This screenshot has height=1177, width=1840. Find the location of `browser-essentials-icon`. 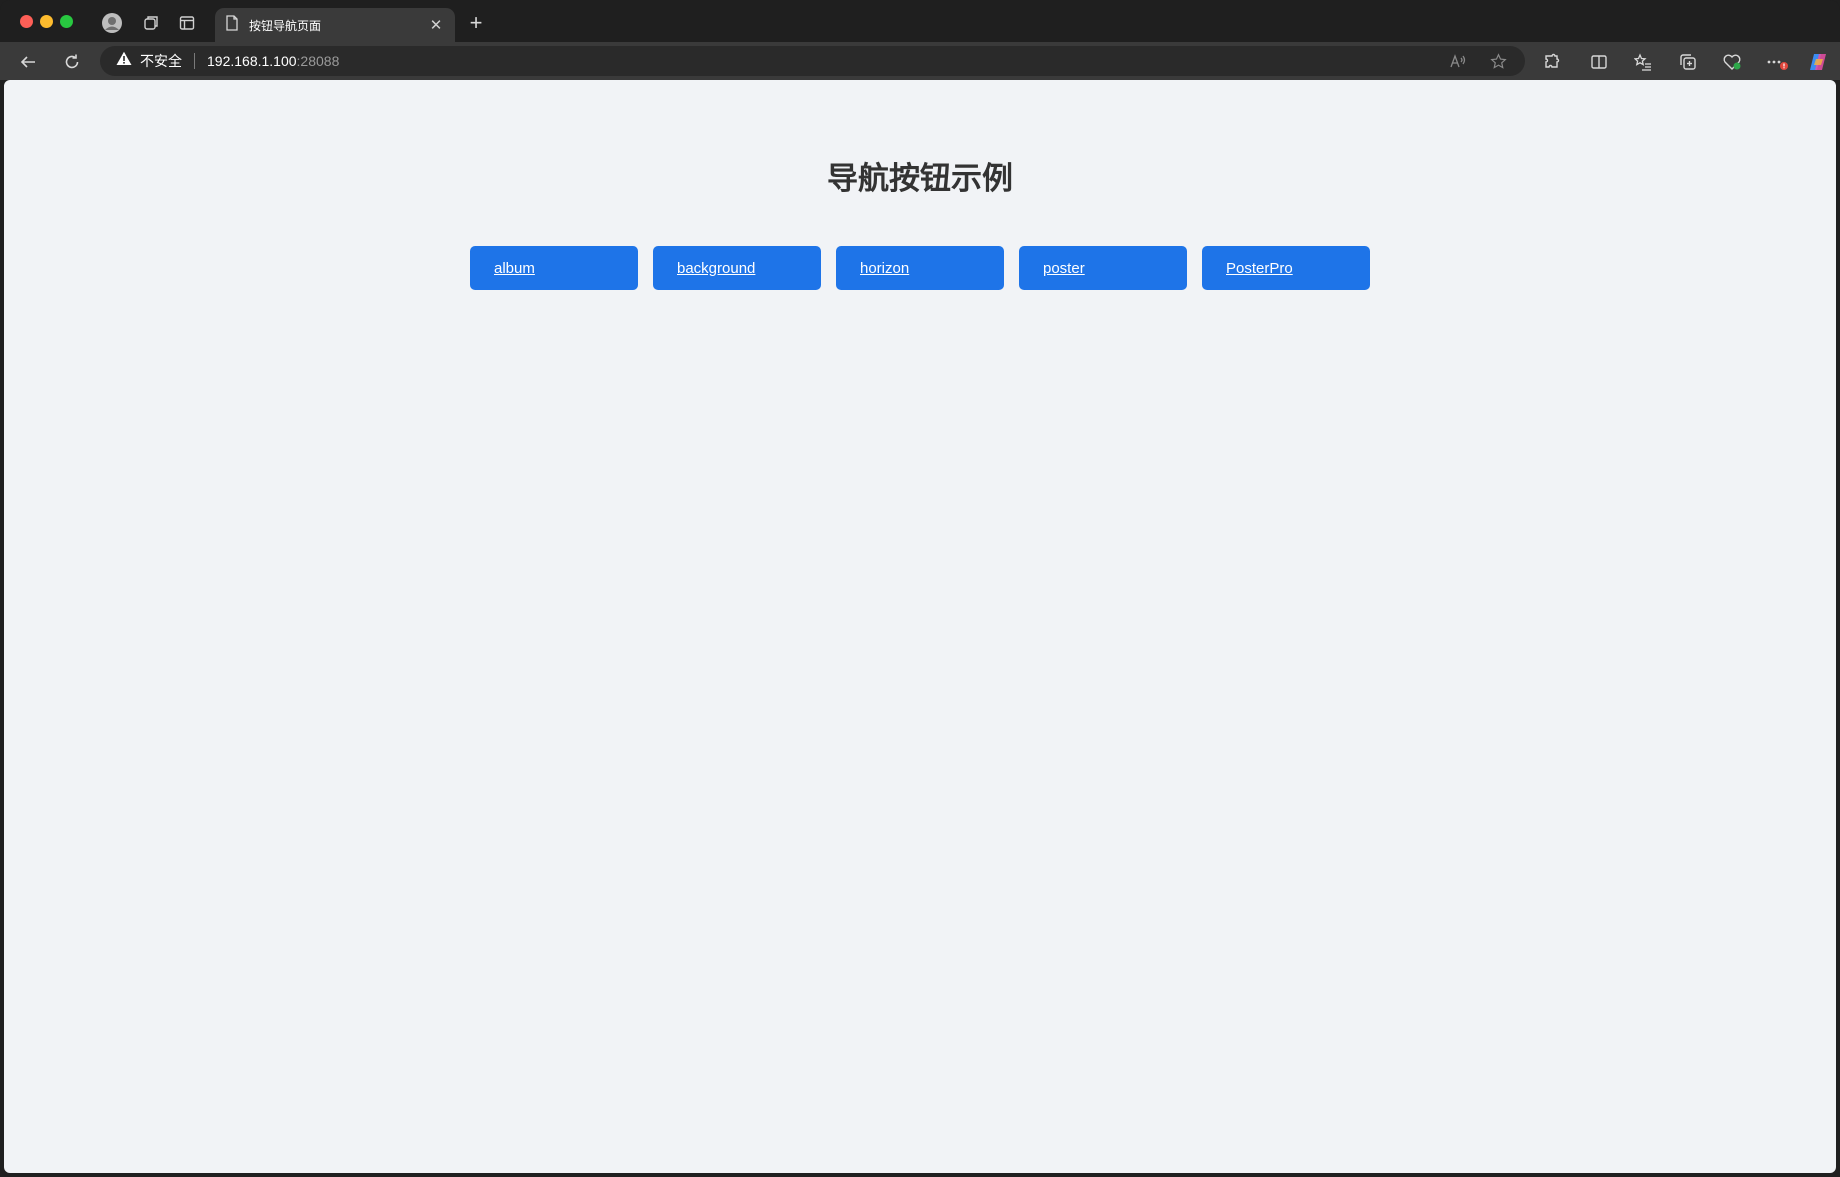

browser-essentials-icon is located at coordinates (1732, 62).